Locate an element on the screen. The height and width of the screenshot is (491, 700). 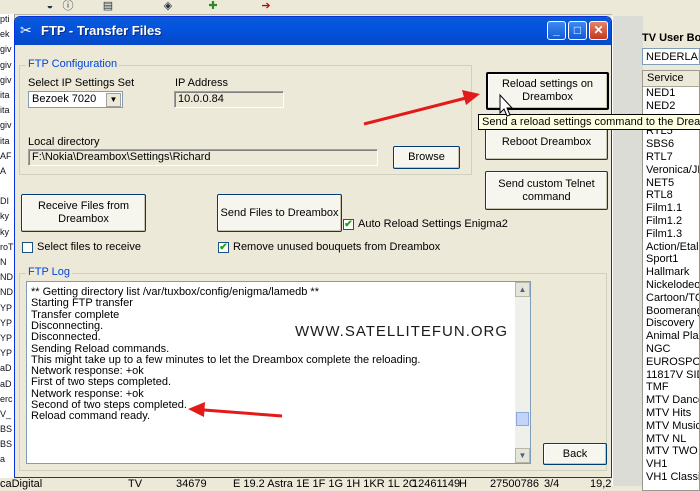
arrow-to-completed-icon is located at coordinates (235, 410).